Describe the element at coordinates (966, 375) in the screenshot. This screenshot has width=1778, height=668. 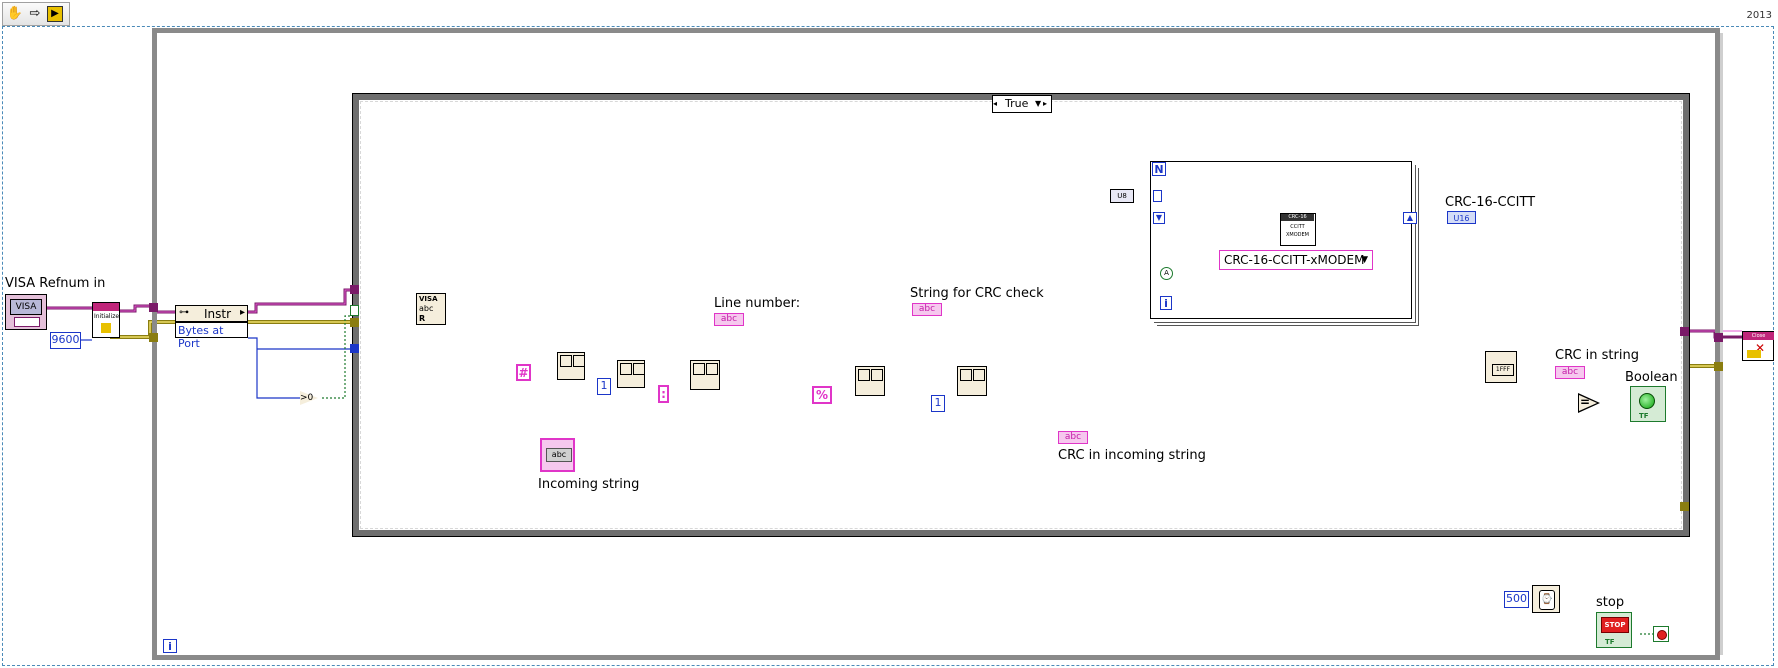
I see `match-icon-i` at that location.